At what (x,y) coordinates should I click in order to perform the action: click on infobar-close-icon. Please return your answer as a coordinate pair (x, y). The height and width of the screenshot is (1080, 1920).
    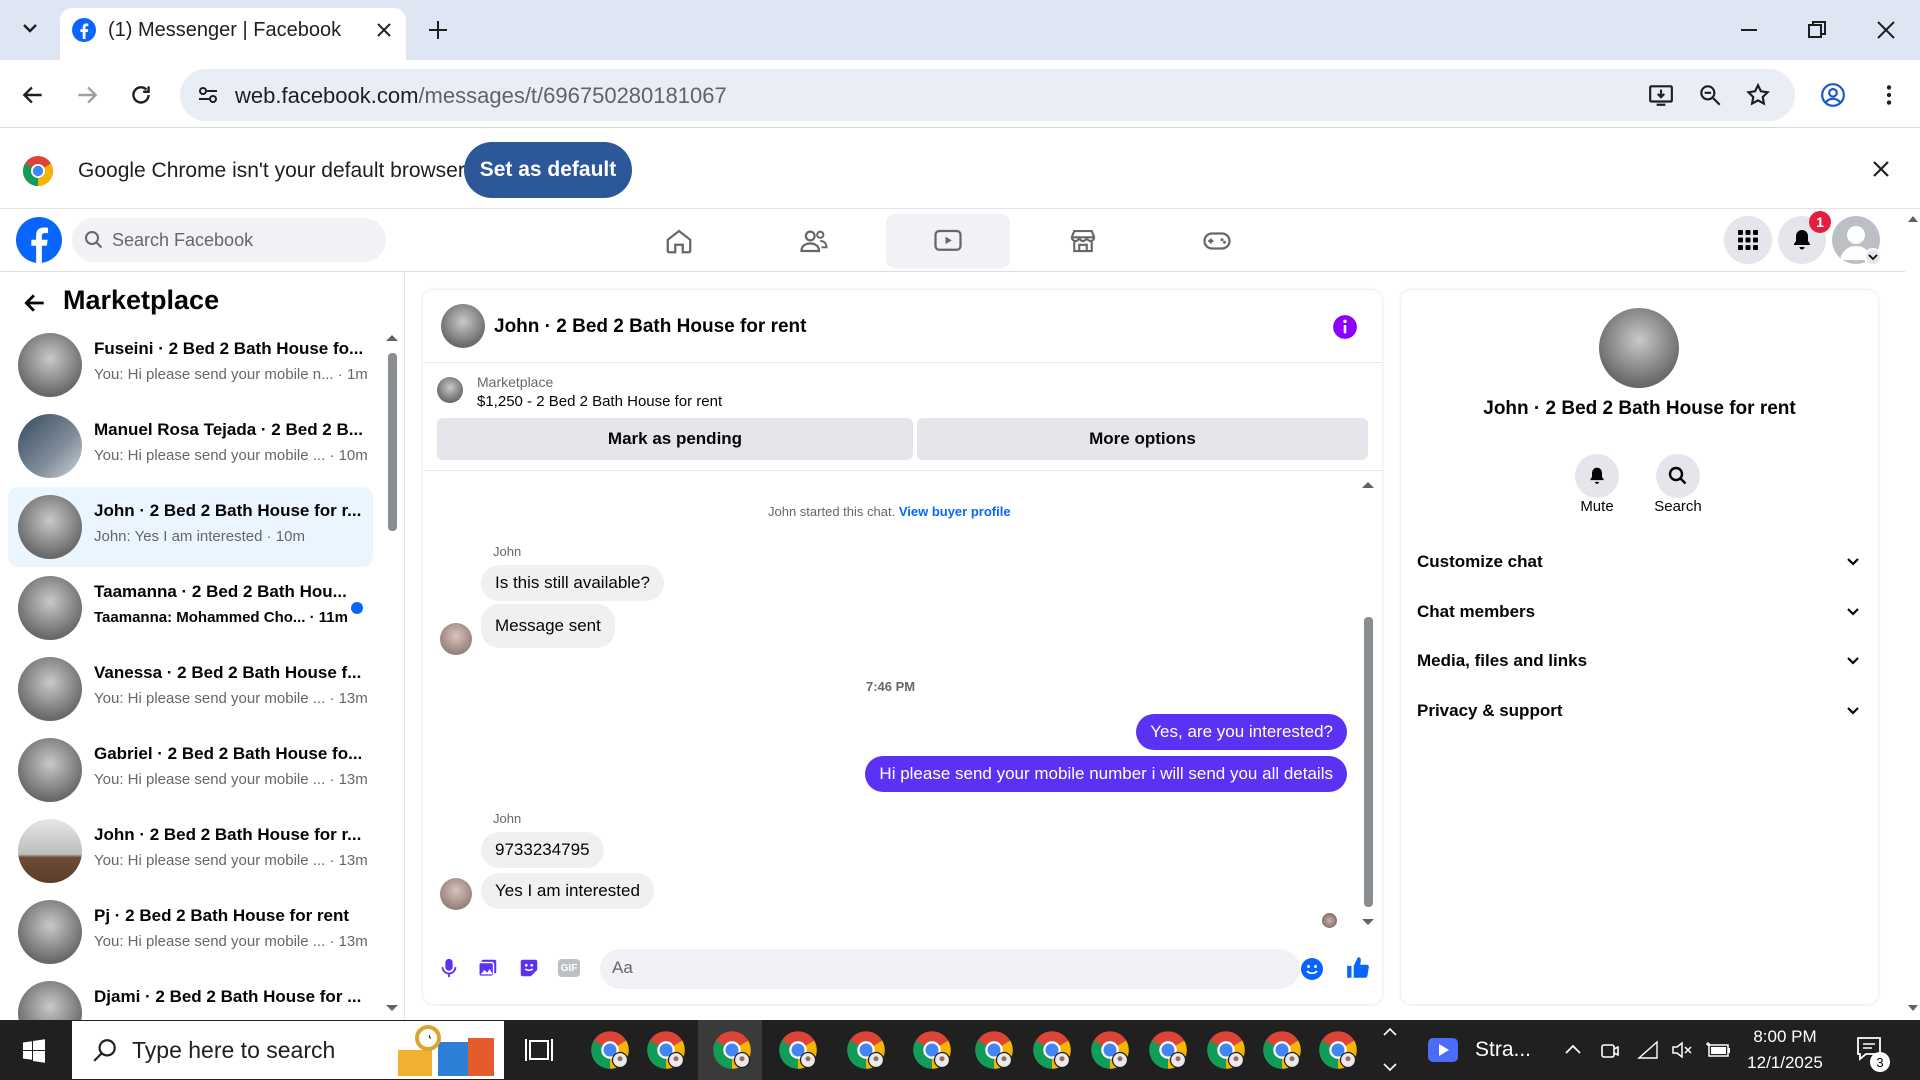
    Looking at the image, I should click on (1881, 169).